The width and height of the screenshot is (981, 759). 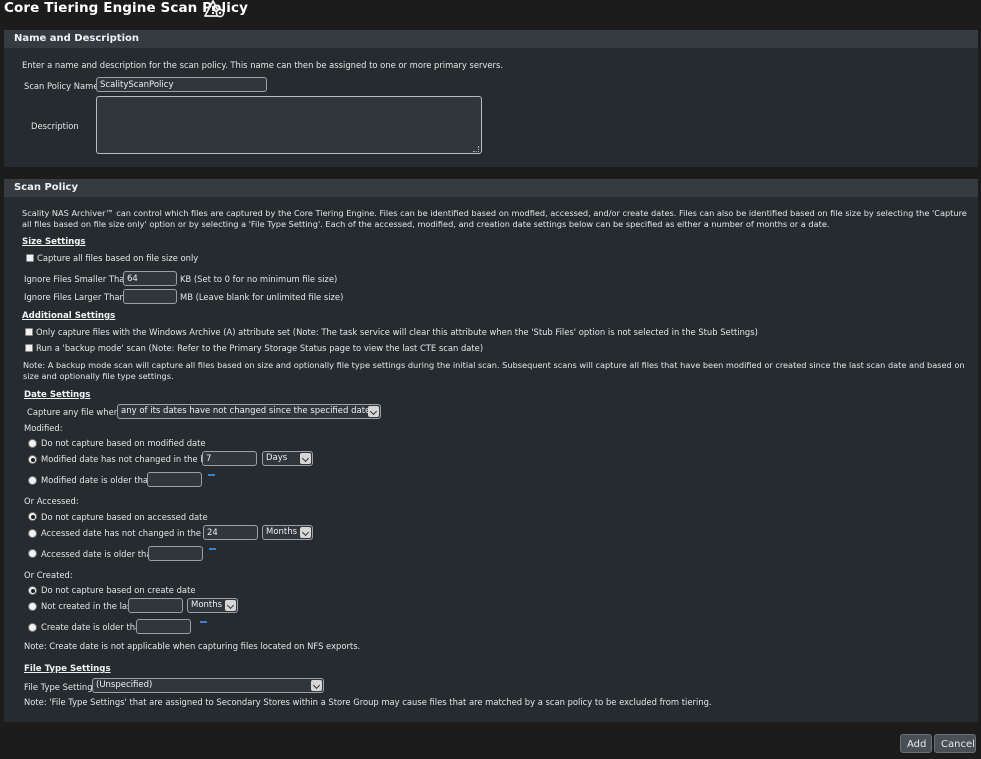 I want to click on scan-policy-title: Scan Policy, so click(x=46, y=187).